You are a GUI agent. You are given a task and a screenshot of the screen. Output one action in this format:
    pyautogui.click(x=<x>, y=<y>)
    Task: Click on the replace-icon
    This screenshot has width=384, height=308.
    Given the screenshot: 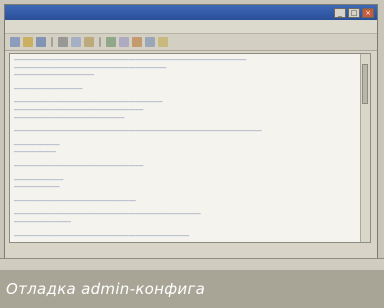 What is the action you would take?
    pyautogui.click(x=124, y=42)
    